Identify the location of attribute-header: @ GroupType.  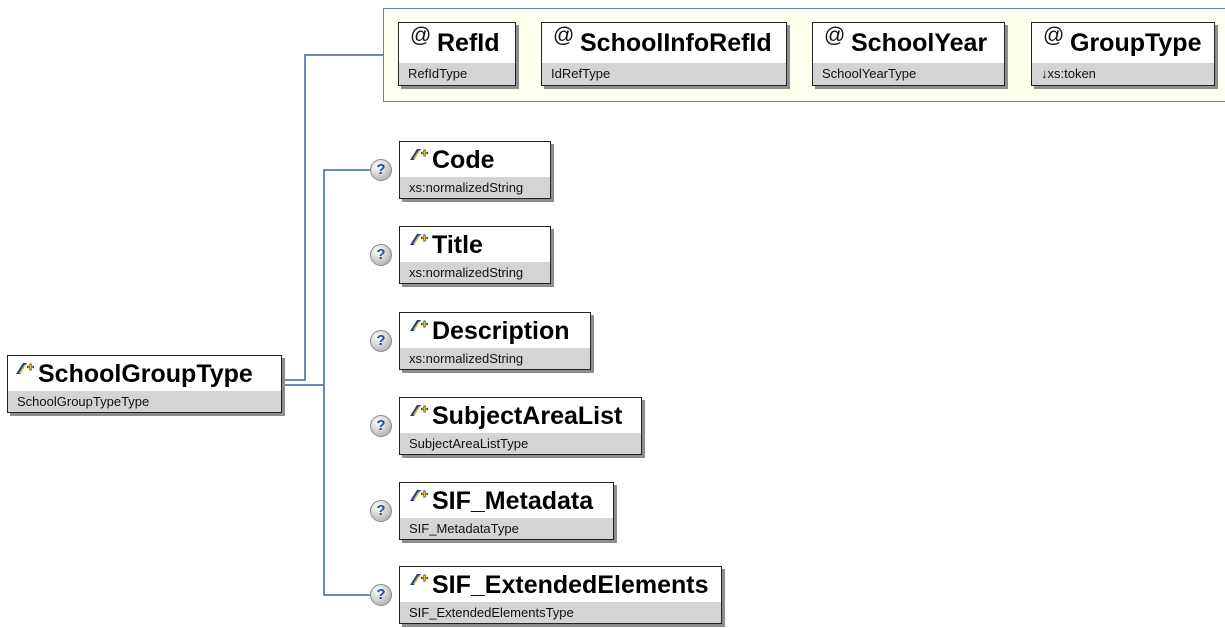
(1123, 43).